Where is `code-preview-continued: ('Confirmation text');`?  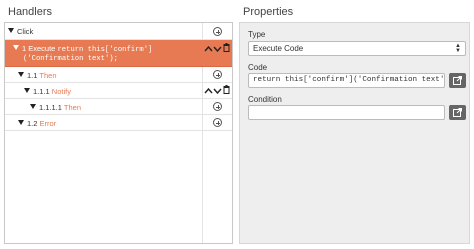
code-preview-continued: ('Confirmation text'); is located at coordinates (70, 59).